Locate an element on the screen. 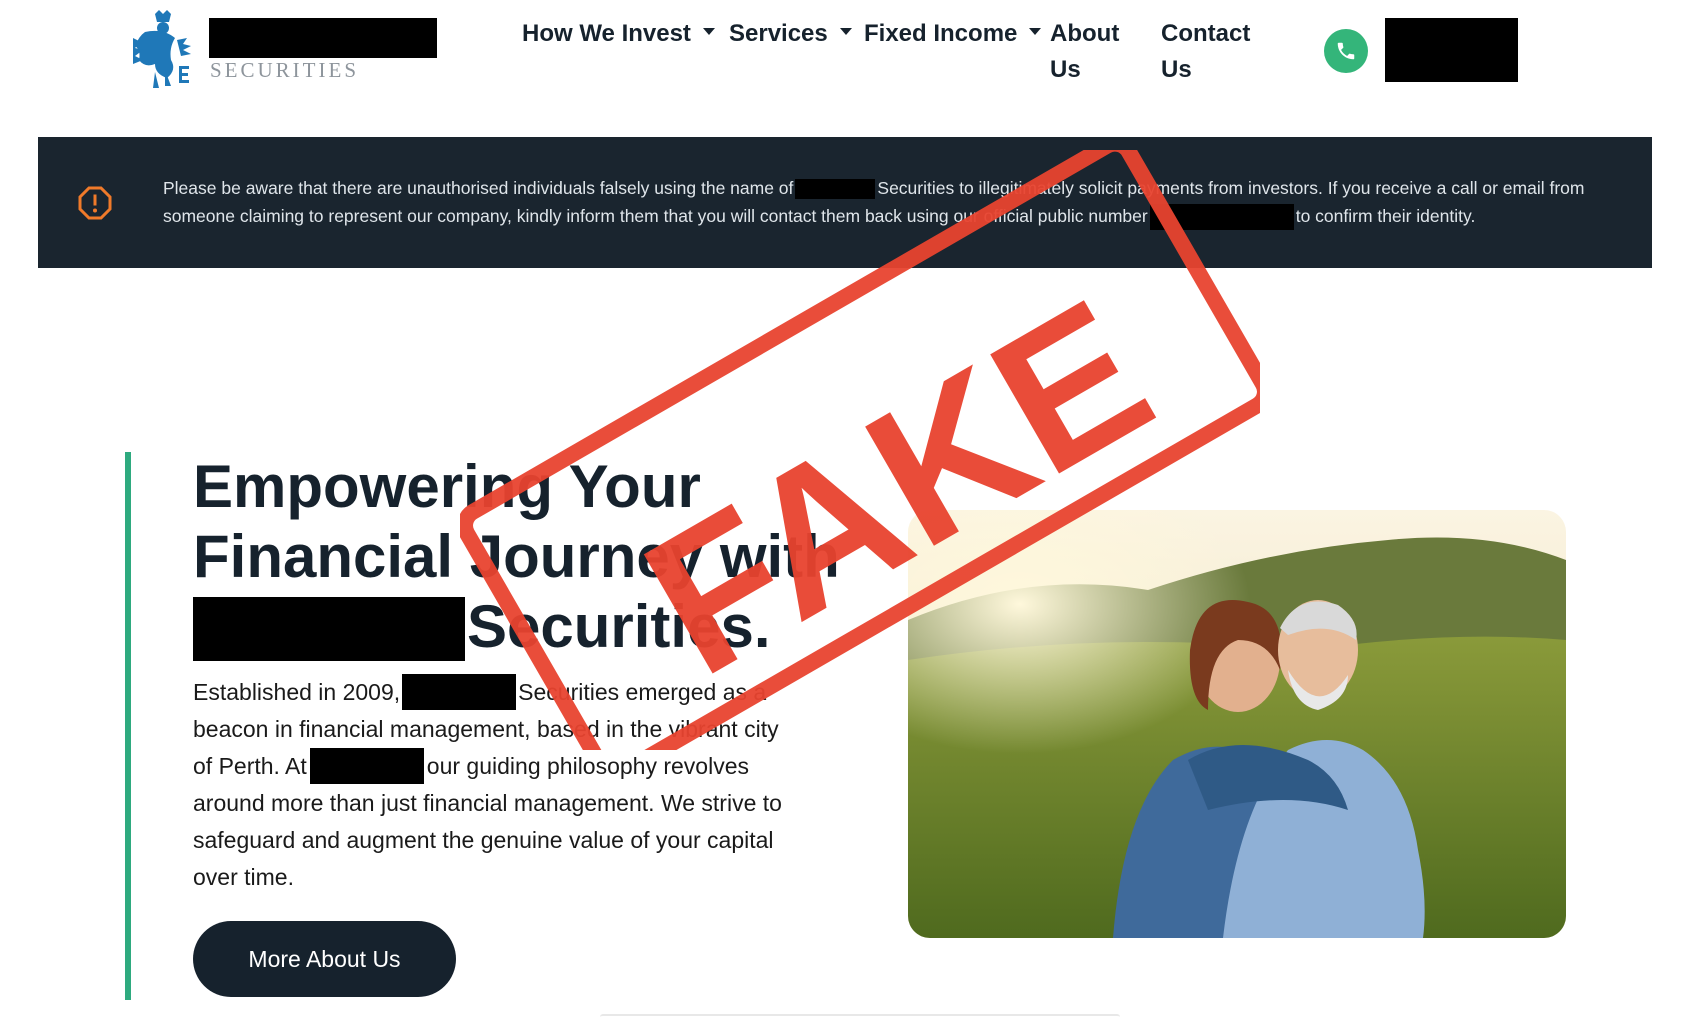 The width and height of the screenshot is (1681, 1019). more-about-us-button: More About Us is located at coordinates (324, 959).